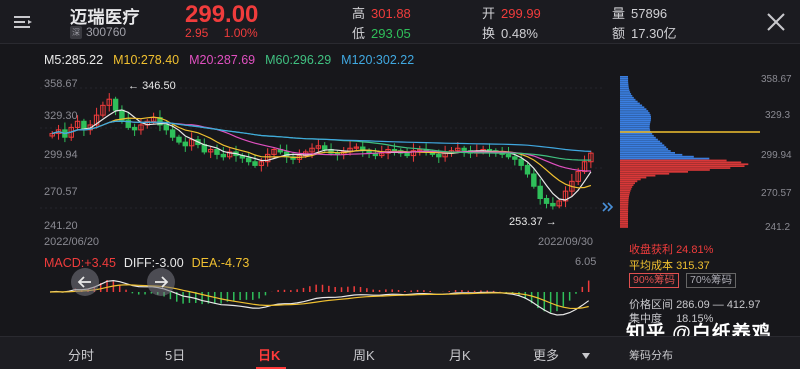  Describe the element at coordinates (269, 354) in the screenshot. I see `tab-daily-k: 日K` at that location.